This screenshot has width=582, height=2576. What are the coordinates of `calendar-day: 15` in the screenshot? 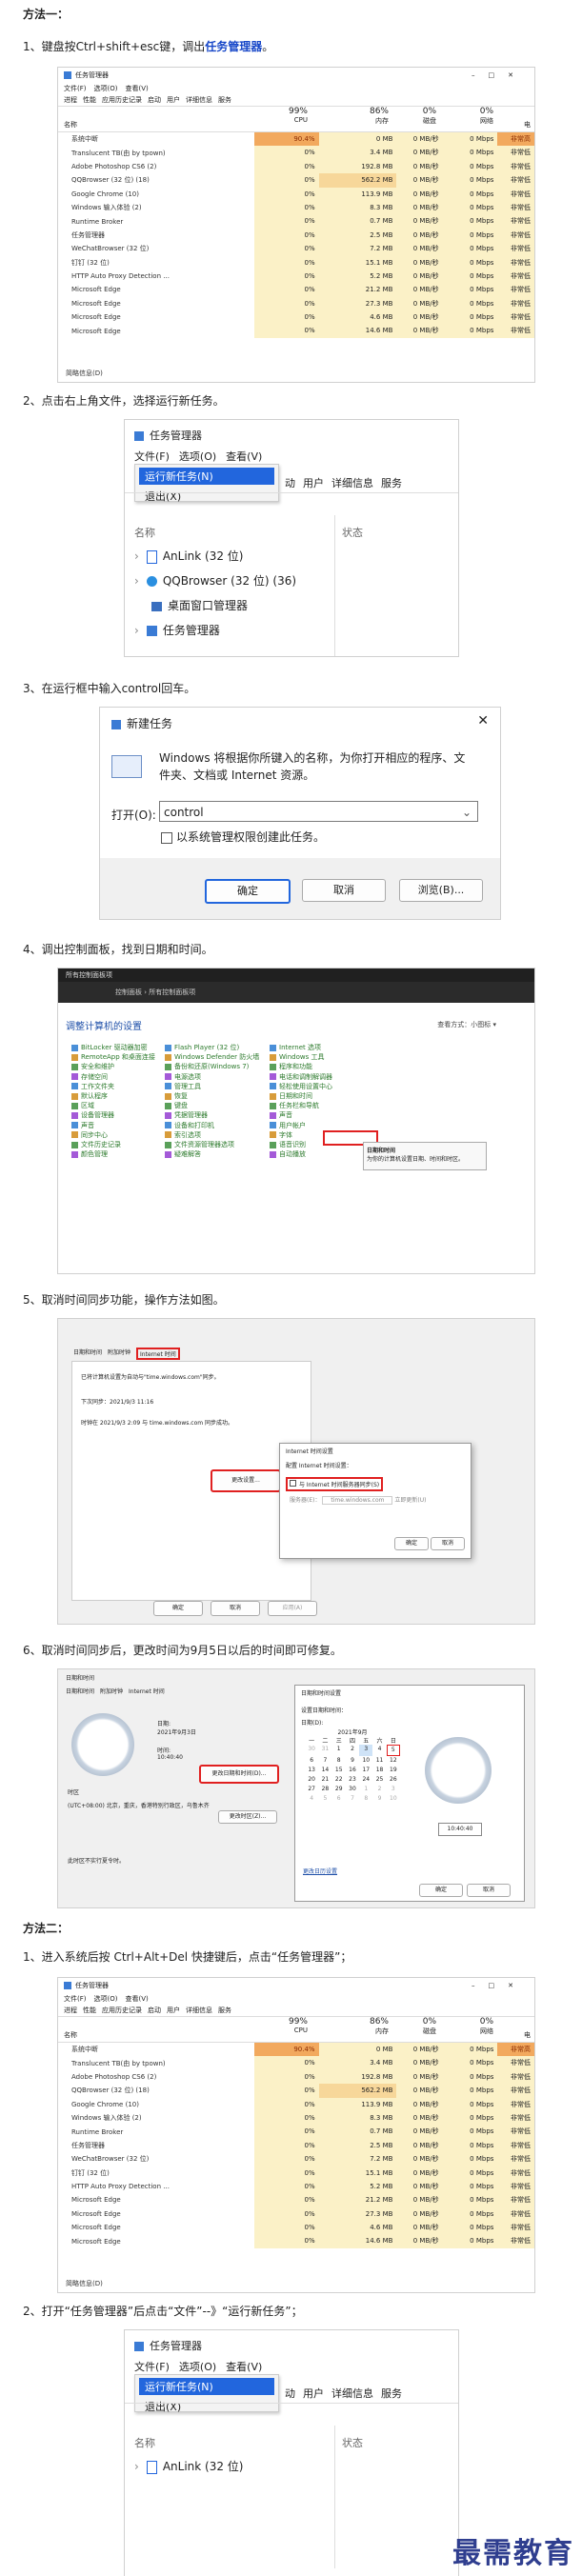 It's located at (339, 1770).